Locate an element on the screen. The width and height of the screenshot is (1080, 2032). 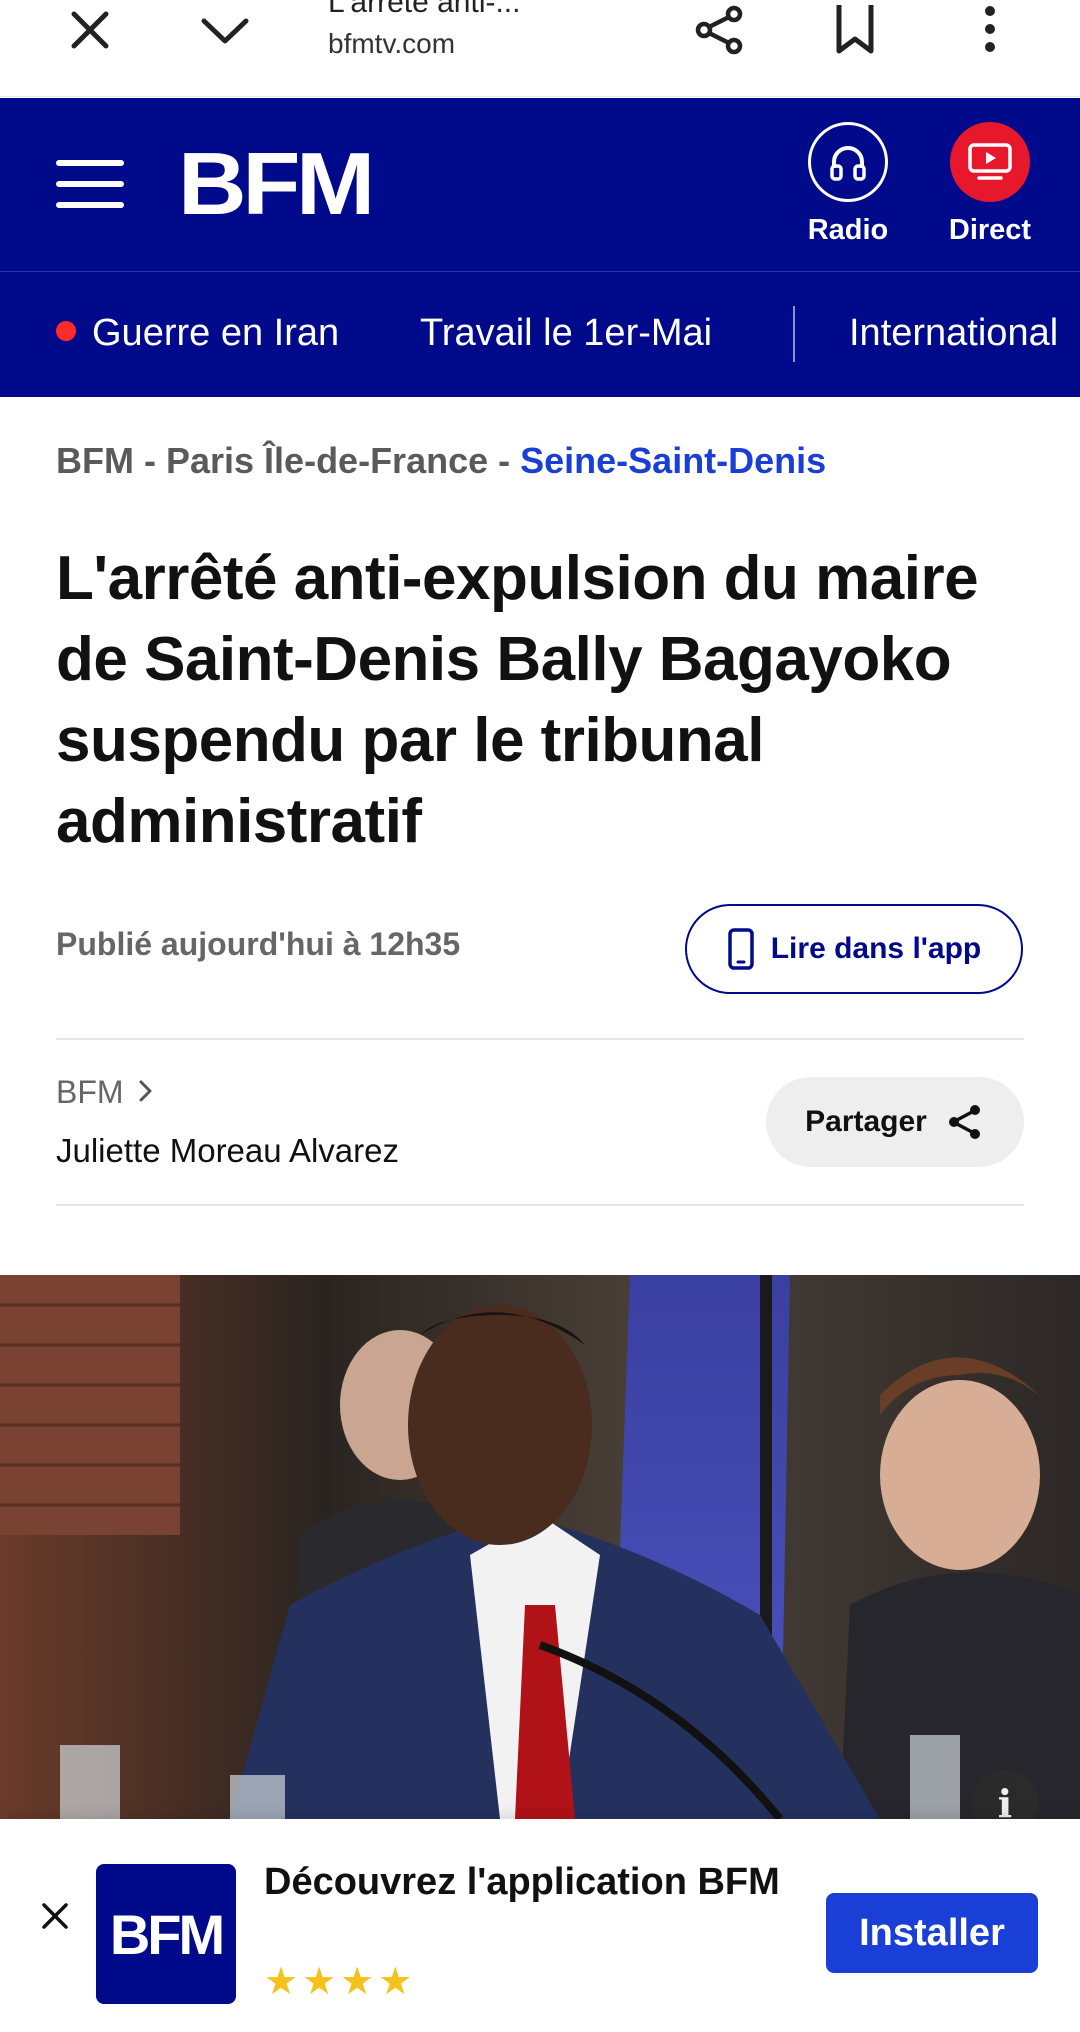
rating-stars: ★★★★ is located at coordinates (340, 1982).